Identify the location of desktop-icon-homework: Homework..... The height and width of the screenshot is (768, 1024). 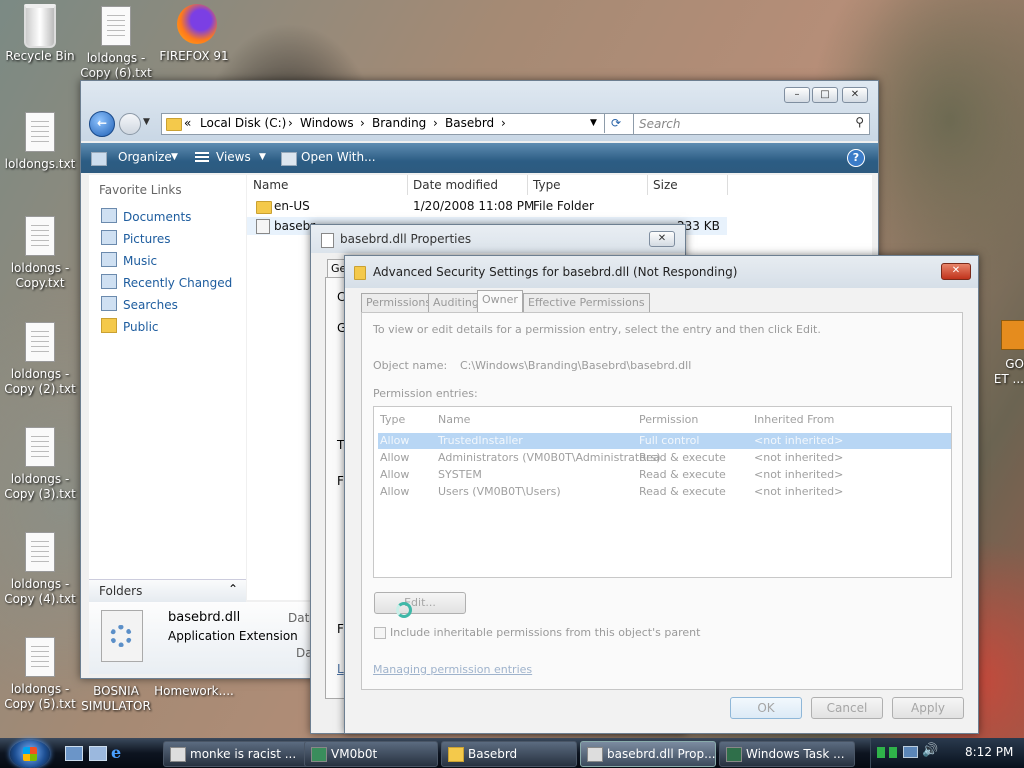
(194, 691).